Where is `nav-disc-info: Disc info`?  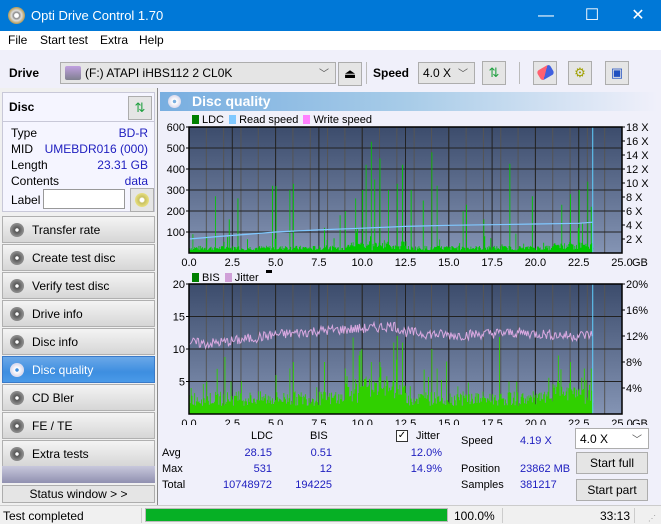 nav-disc-info: Disc info is located at coordinates (78, 341).